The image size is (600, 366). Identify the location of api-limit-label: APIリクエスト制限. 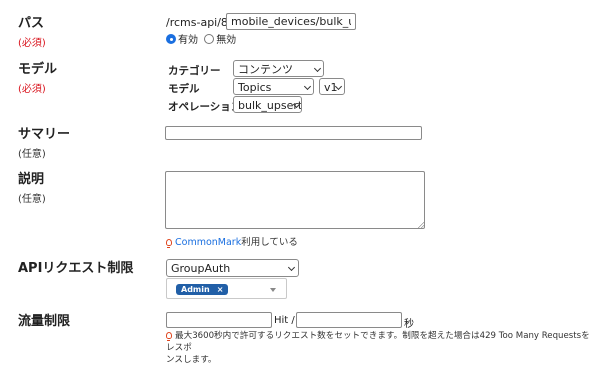
(76, 268).